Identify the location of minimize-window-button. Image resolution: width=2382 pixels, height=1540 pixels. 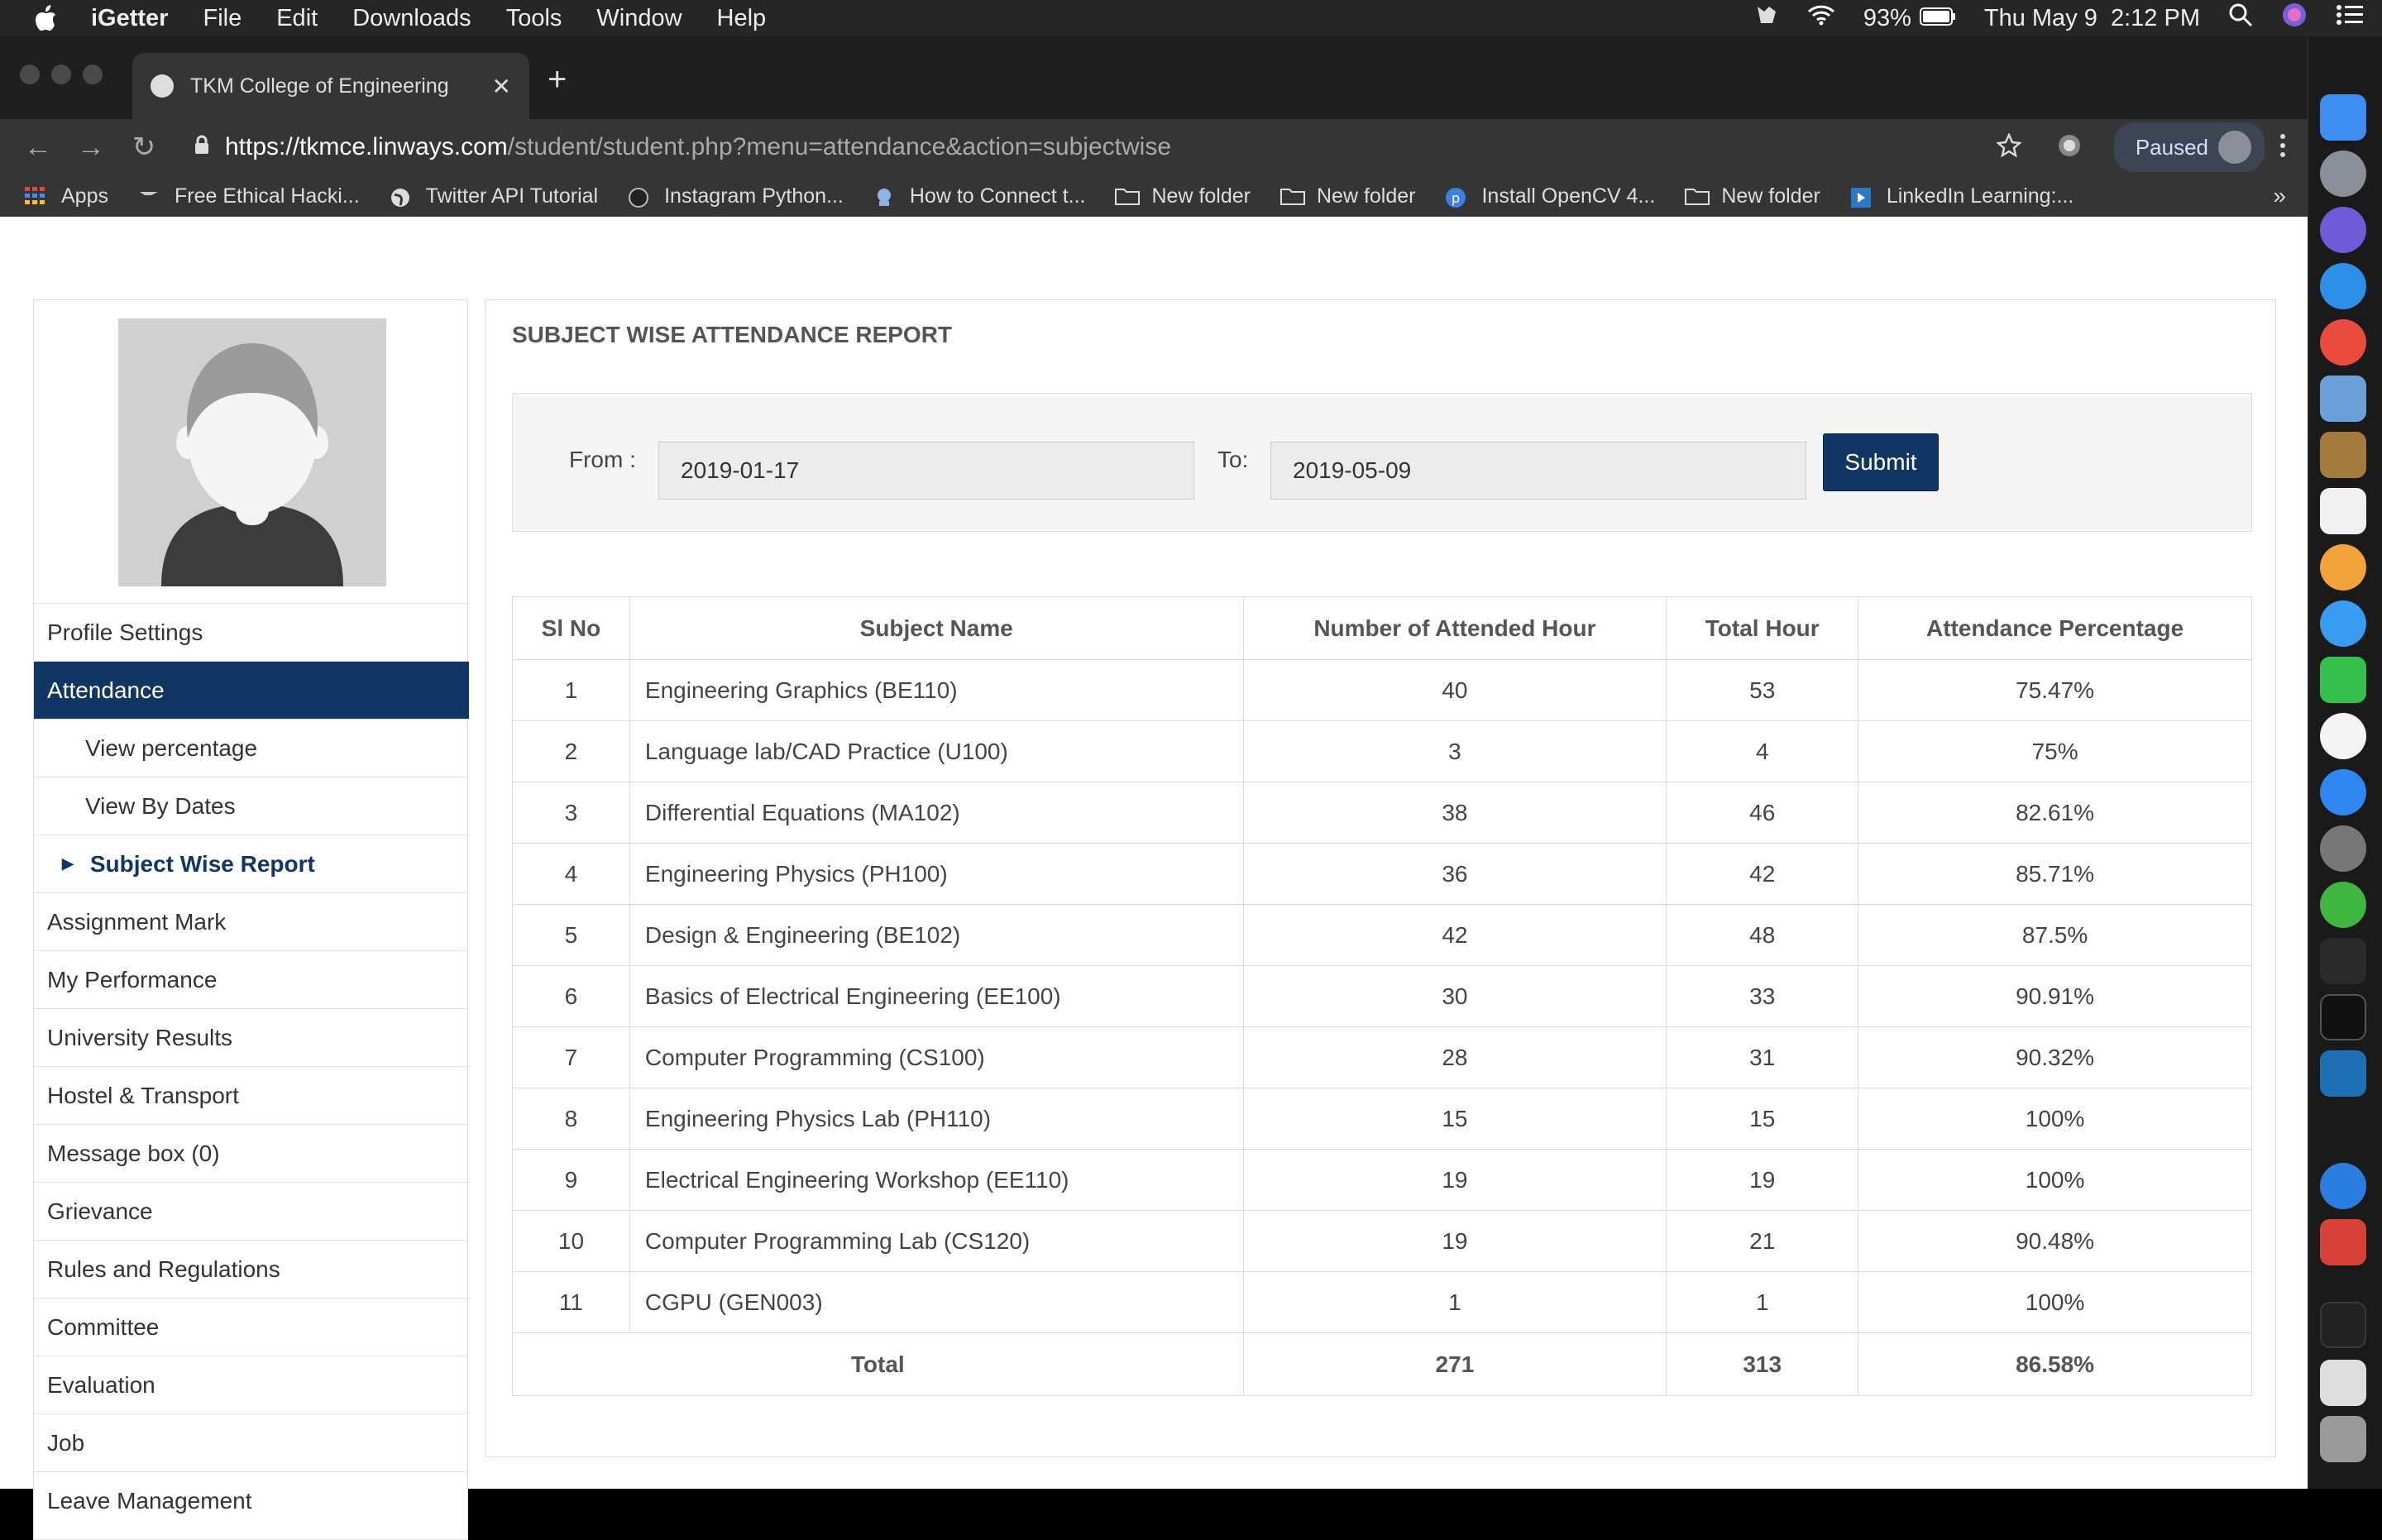
(61, 74).